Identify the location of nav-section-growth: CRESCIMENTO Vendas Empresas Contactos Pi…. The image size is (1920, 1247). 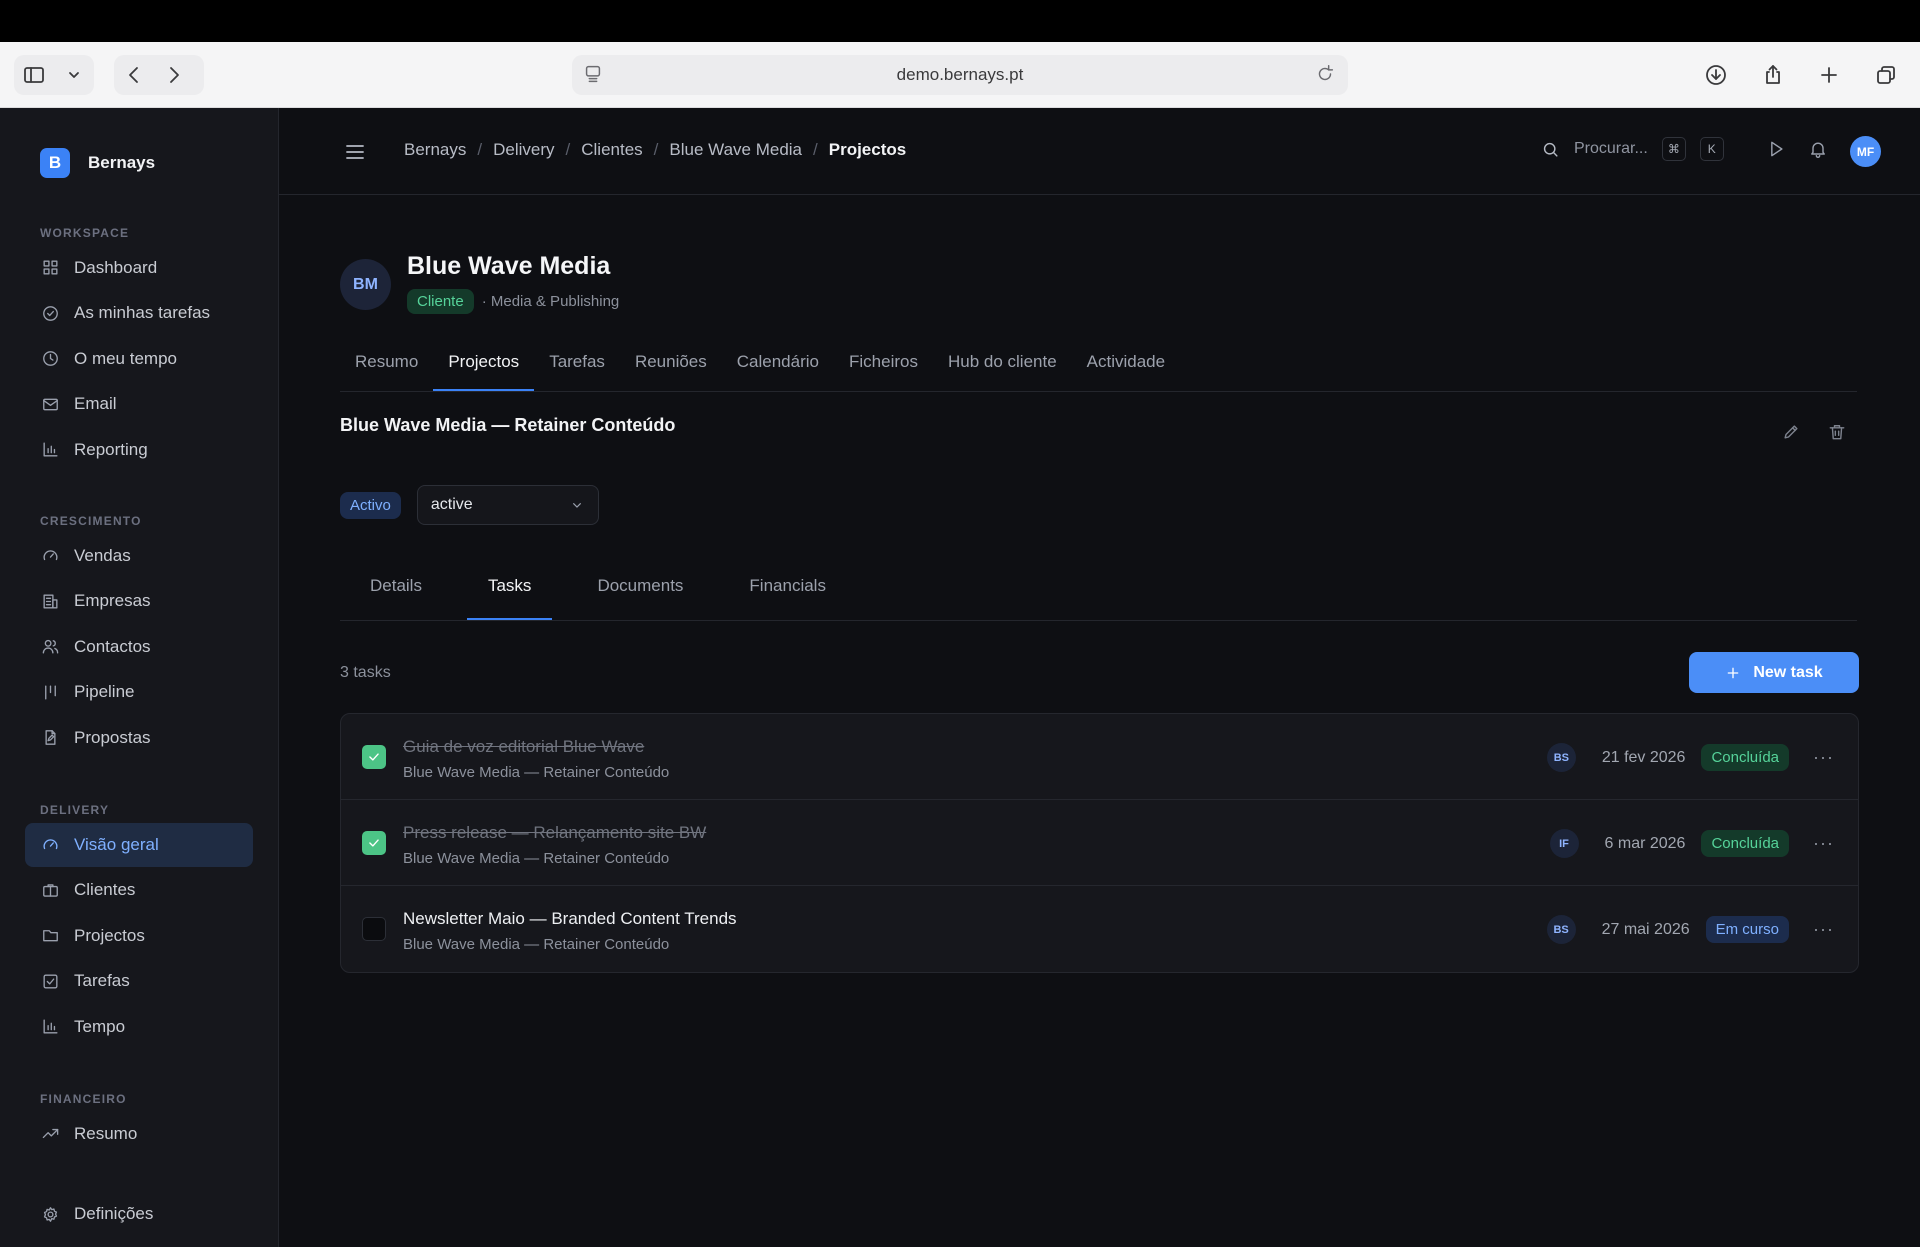
(139, 635).